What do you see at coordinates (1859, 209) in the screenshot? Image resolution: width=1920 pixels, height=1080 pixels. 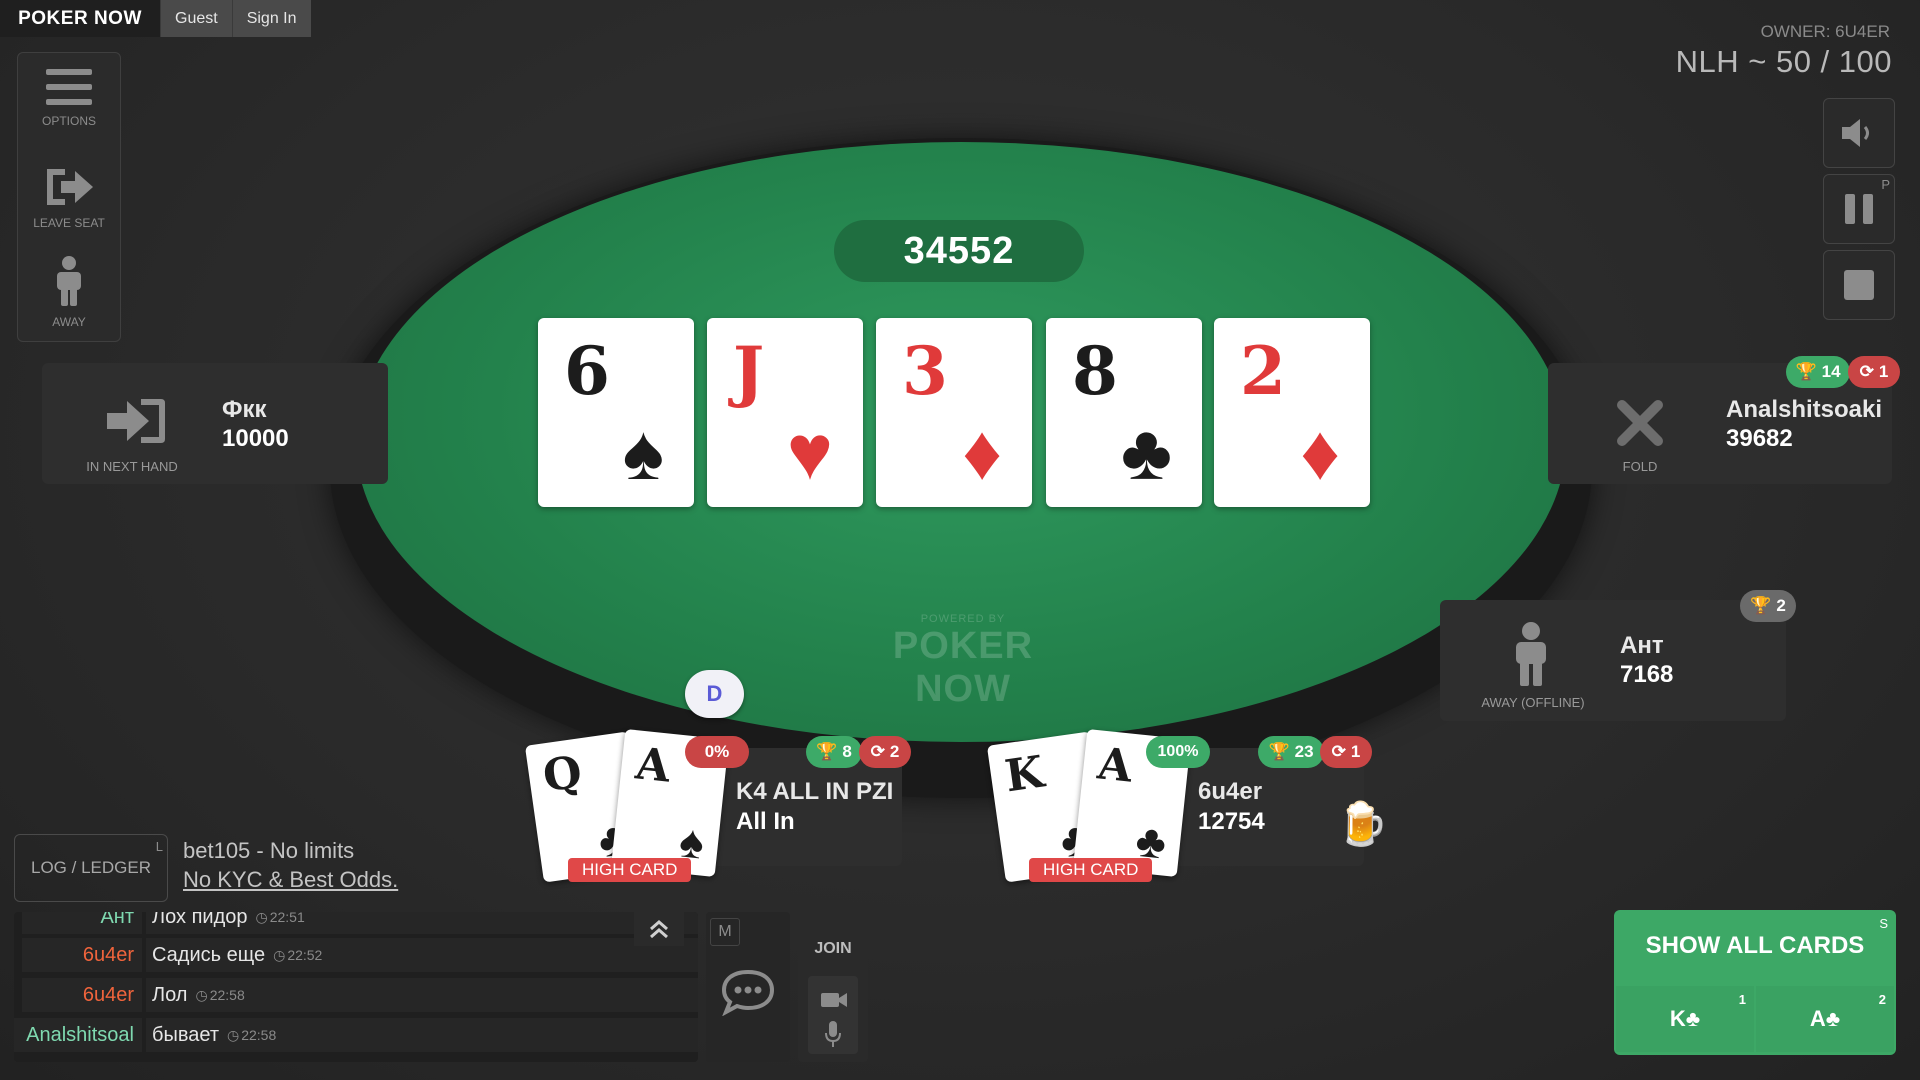 I see `pause-button: P` at bounding box center [1859, 209].